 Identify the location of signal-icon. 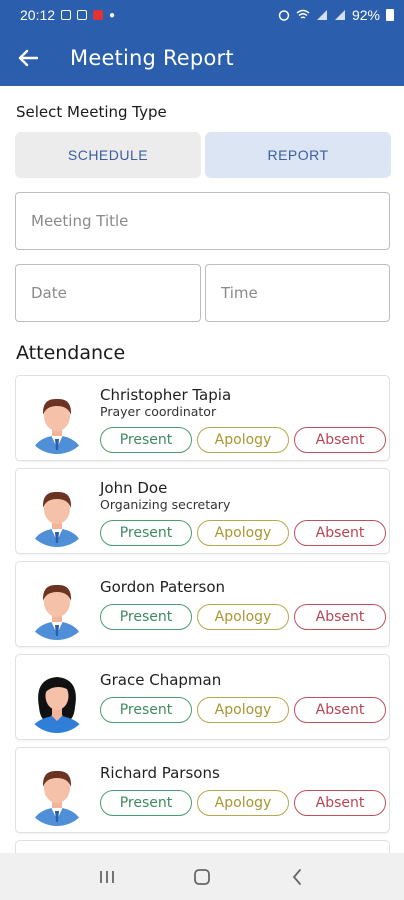
(321, 15).